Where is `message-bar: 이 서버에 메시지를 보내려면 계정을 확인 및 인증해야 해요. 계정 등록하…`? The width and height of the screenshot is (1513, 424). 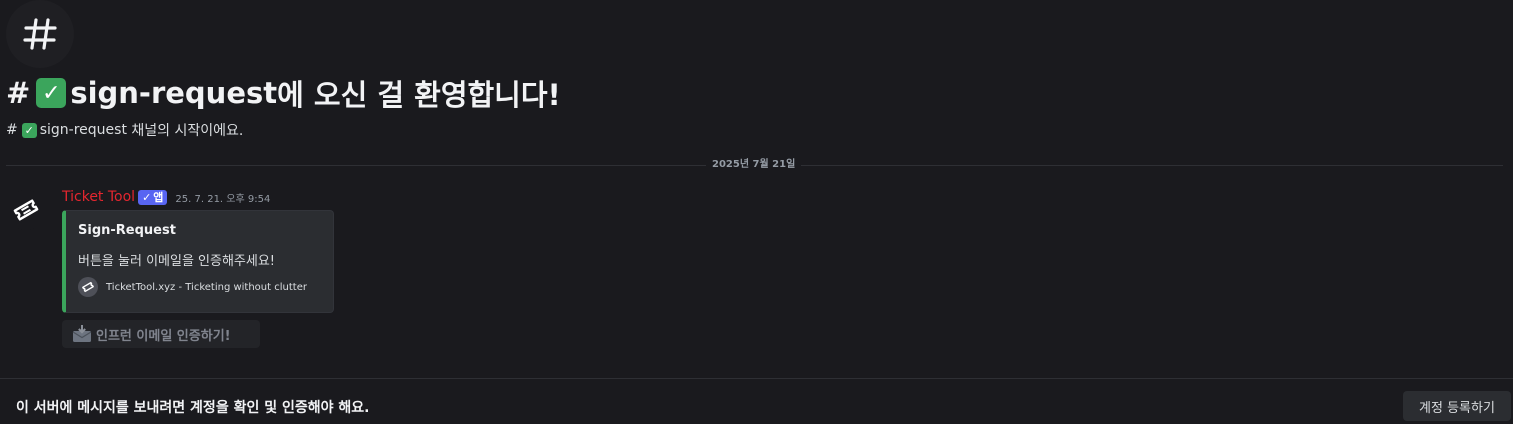
message-bar: 이 서버에 메시지를 보내려면 계정을 확인 및 인증해야 해요. 계정 등록하… is located at coordinates (756, 401).